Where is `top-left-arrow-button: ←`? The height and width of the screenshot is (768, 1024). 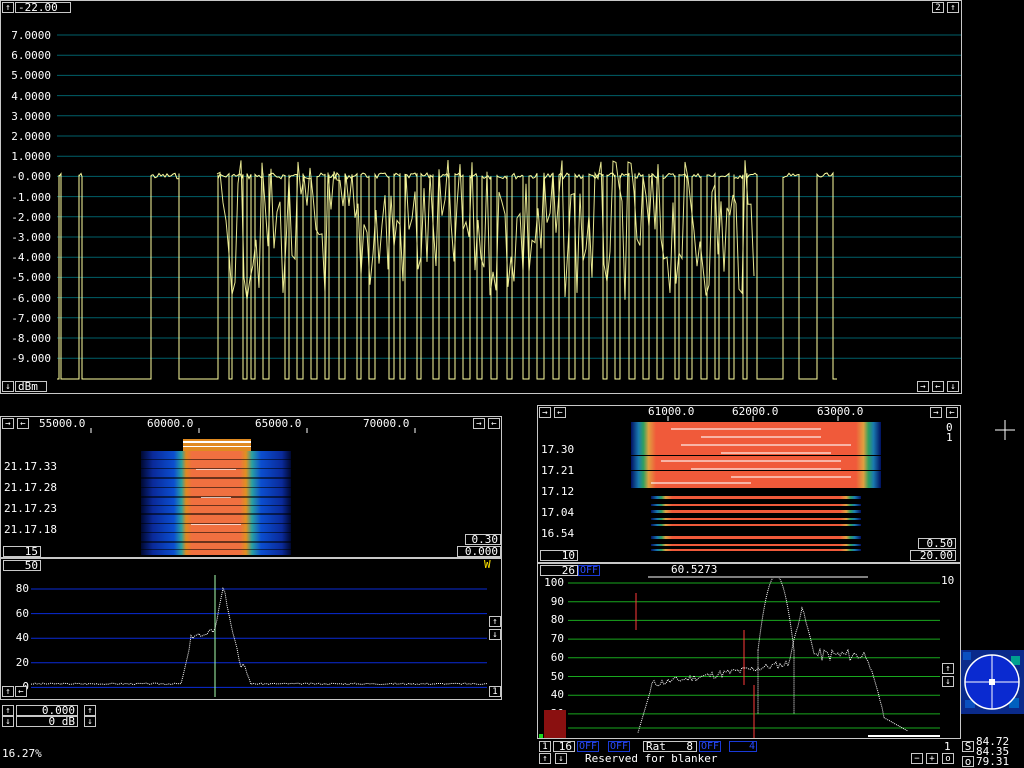
top-left-arrow-button: ← is located at coordinates (938, 386).